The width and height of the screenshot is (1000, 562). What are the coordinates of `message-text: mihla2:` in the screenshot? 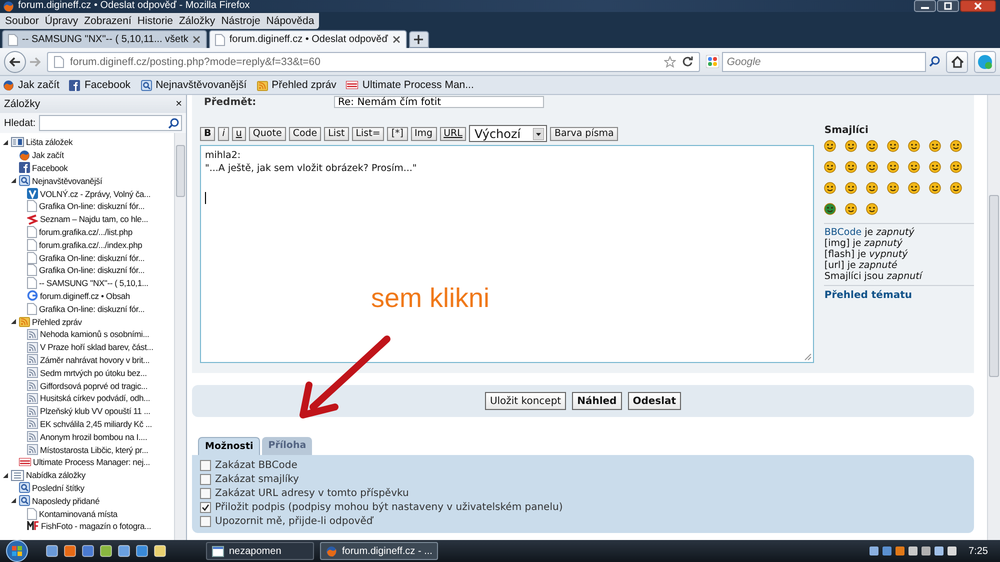 It's located at (223, 155).